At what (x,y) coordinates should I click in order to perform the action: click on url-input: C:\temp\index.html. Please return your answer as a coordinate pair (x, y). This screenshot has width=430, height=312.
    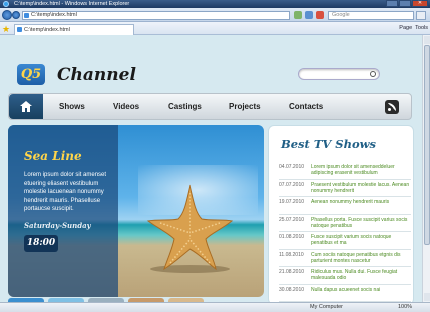
    Looking at the image, I should click on (156, 15).